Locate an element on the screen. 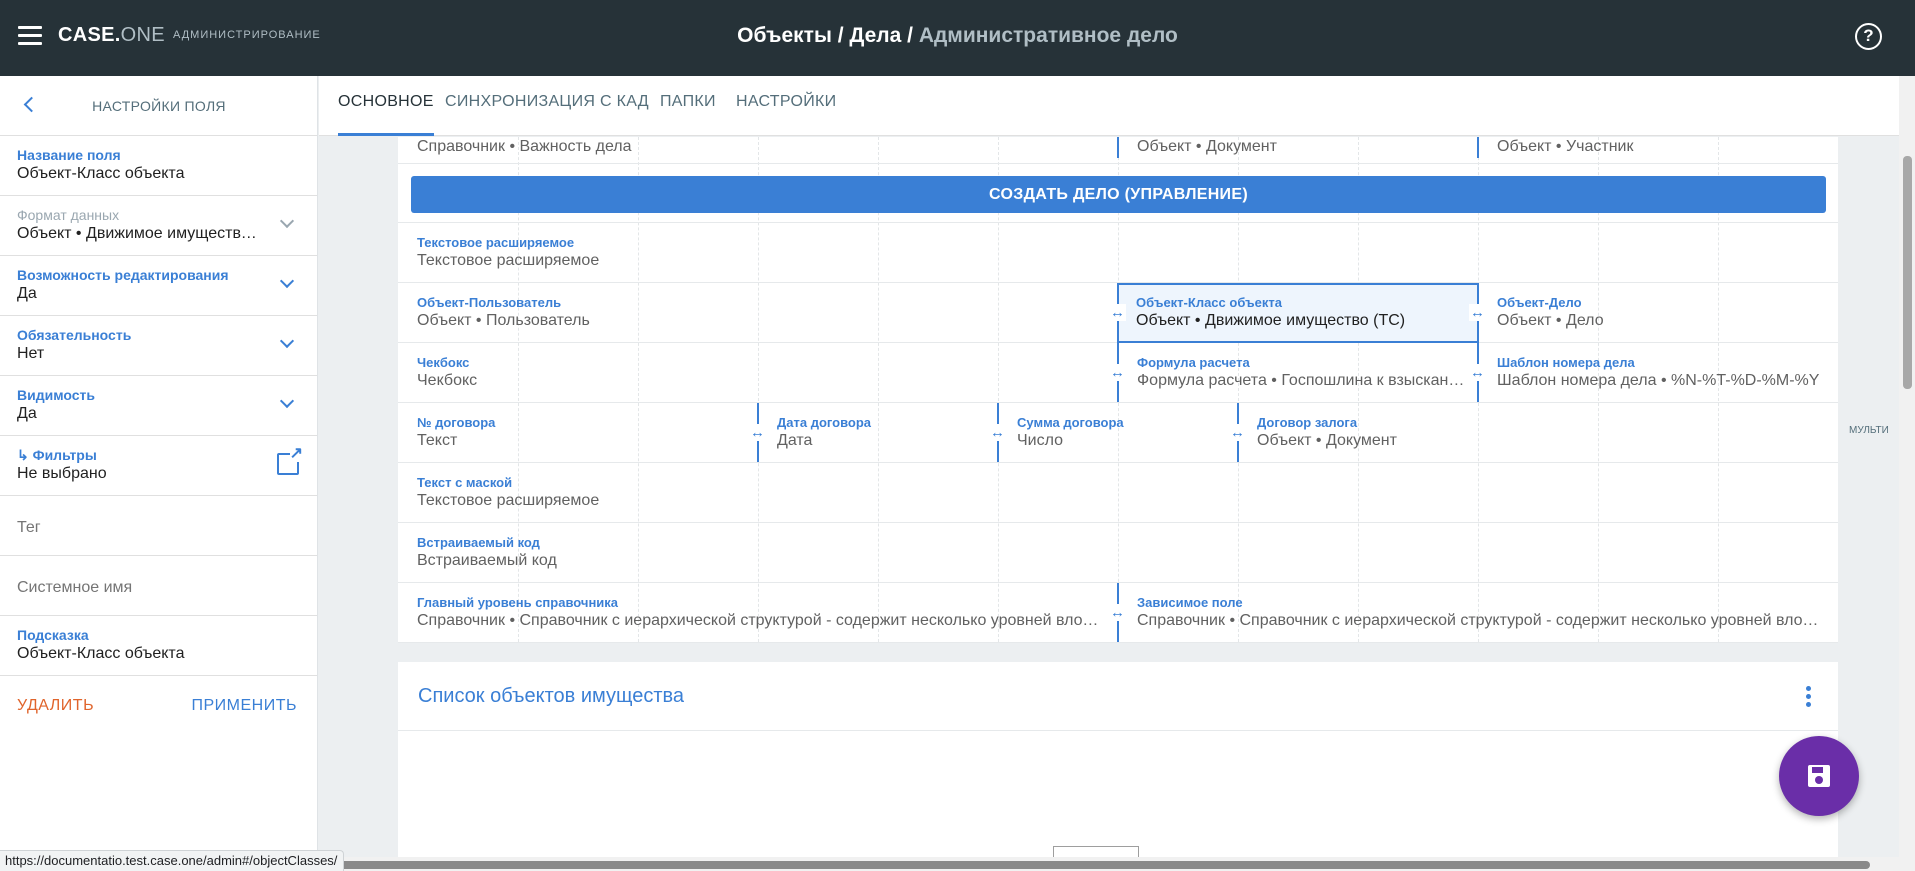  field-label: Название поля is located at coordinates (69, 155).